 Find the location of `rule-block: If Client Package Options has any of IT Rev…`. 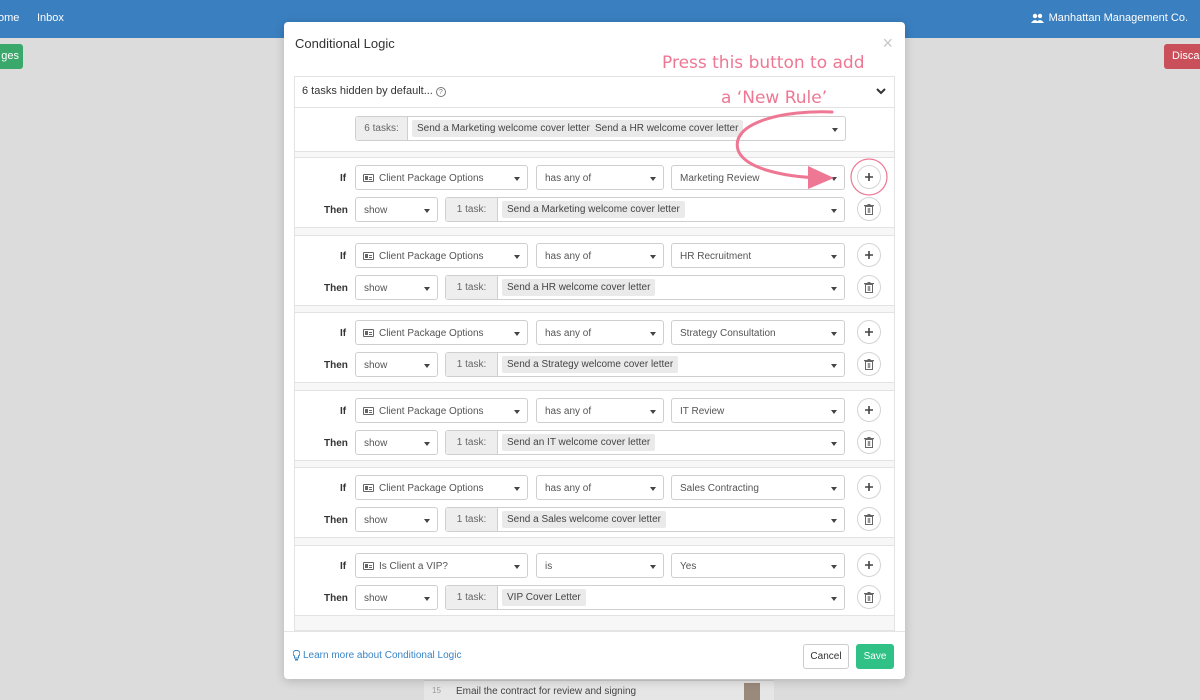

rule-block: If Client Package Options has any of IT Rev… is located at coordinates (594, 425).